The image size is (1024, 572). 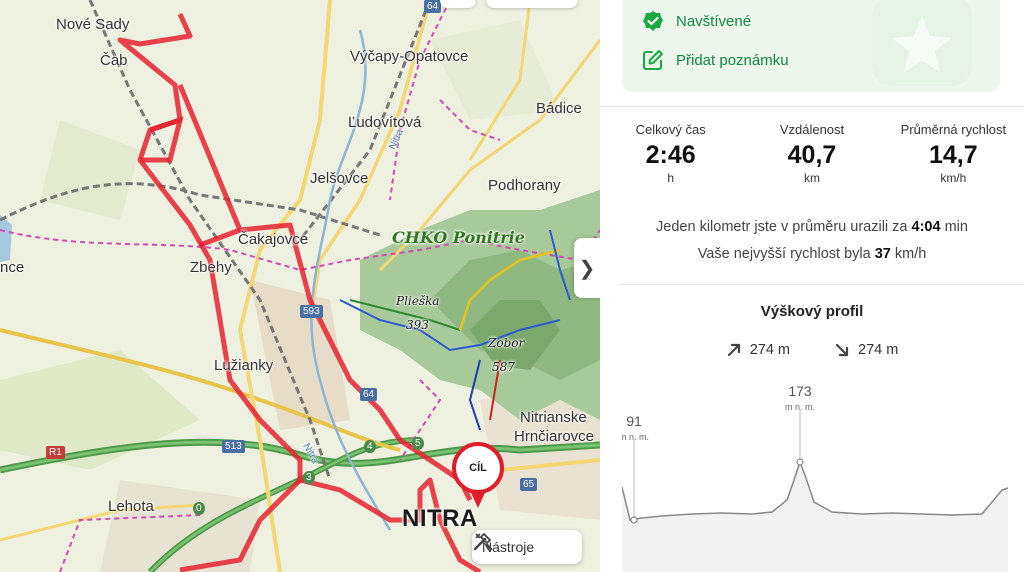 What do you see at coordinates (409, 56) in the screenshot?
I see `place-label: Výčapy-Opatovce` at bounding box center [409, 56].